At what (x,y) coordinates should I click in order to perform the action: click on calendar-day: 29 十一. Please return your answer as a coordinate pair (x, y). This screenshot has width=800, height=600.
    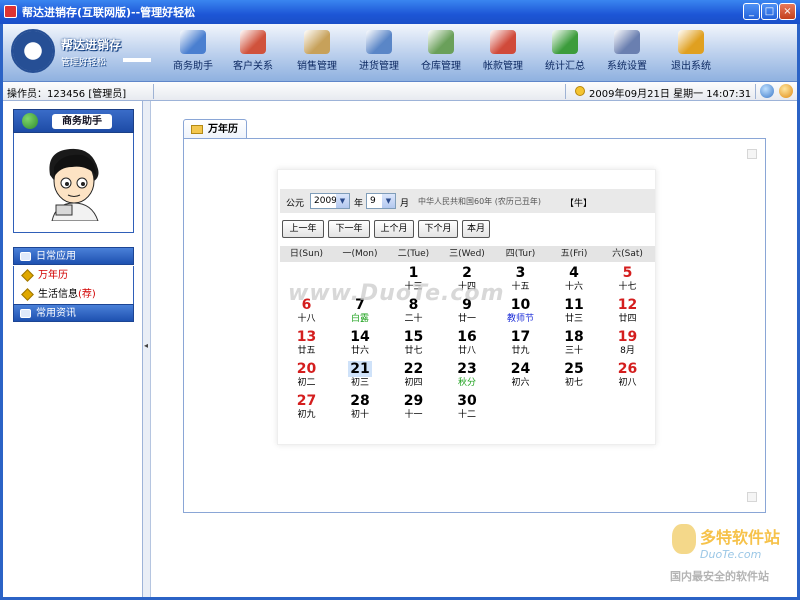
    Looking at the image, I should click on (413, 408).